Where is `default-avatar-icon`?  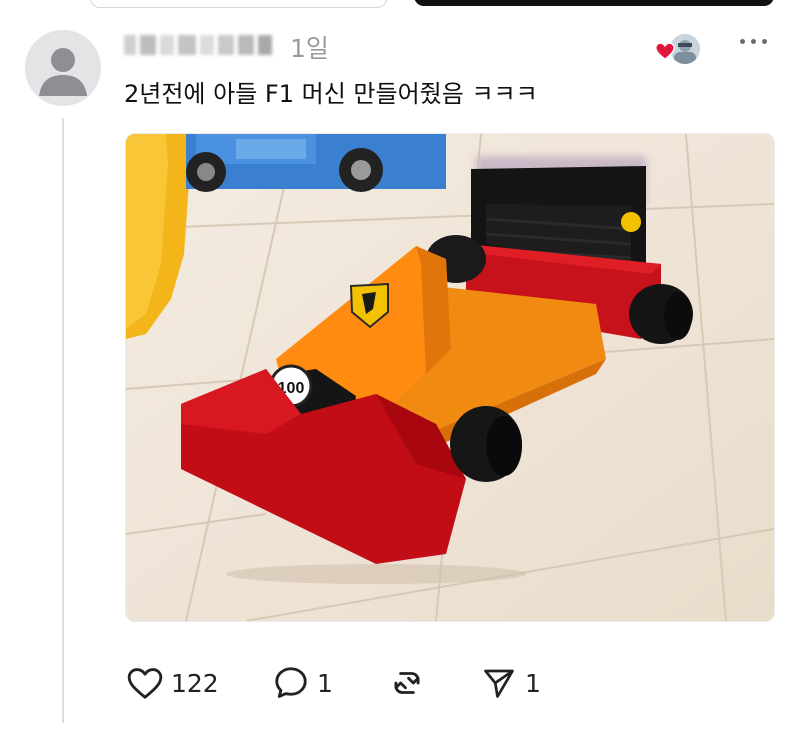 default-avatar-icon is located at coordinates (63, 68).